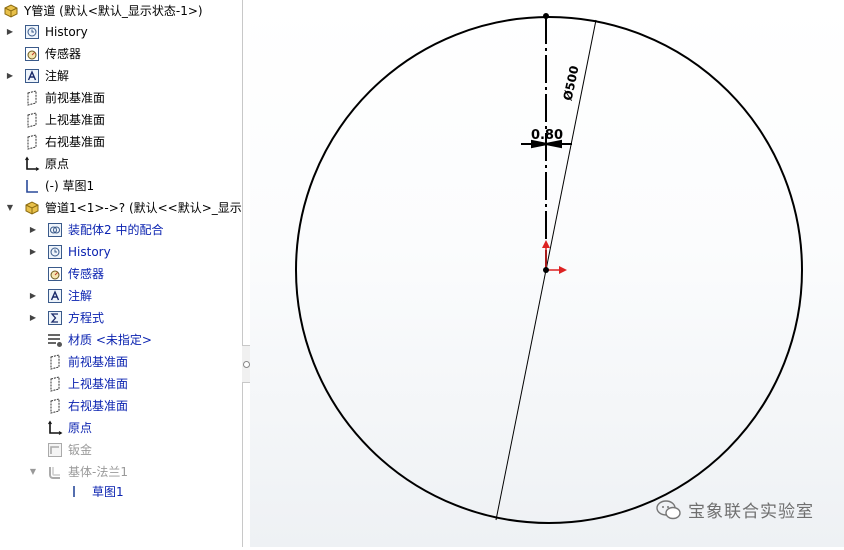  I want to click on tree-item-material: 材质 <未指定>, so click(95, 339).